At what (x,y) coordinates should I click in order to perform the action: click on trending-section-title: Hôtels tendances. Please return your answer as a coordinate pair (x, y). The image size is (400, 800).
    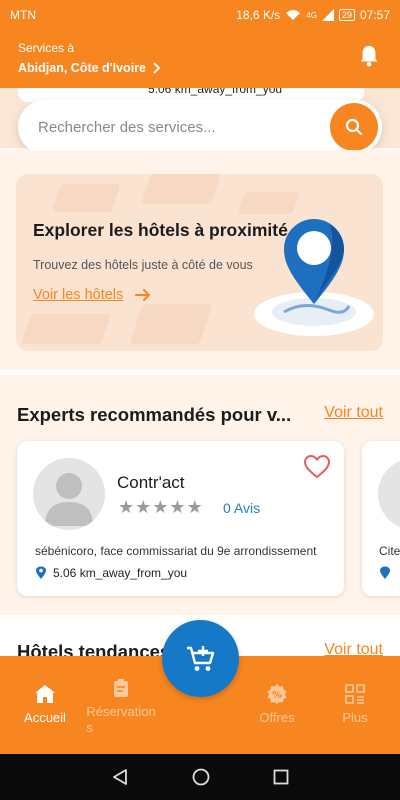
    Looking at the image, I should click on (94, 648).